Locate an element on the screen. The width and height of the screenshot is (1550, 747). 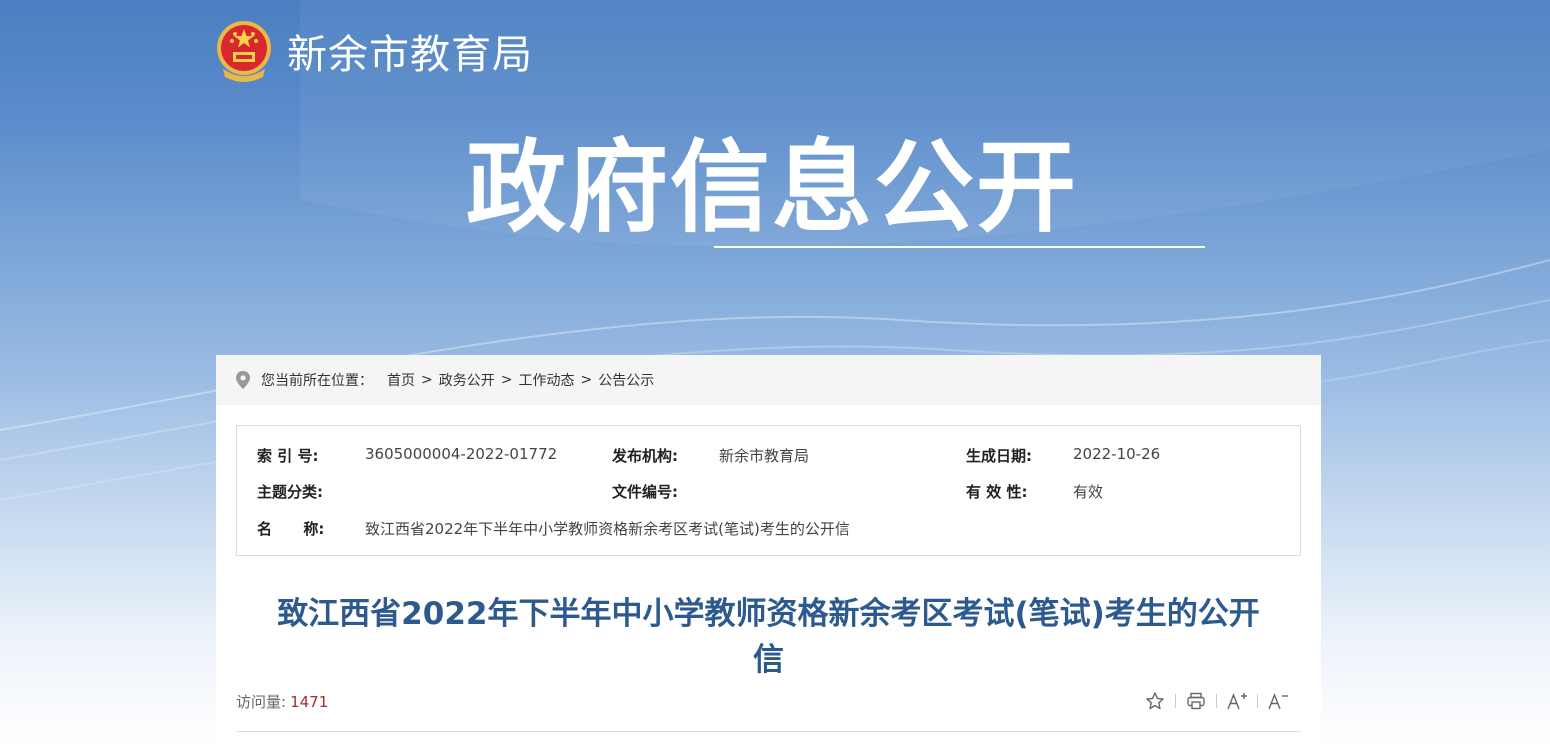
breadcrumb-gov-affairs: 政务公开 is located at coordinates (467, 380).